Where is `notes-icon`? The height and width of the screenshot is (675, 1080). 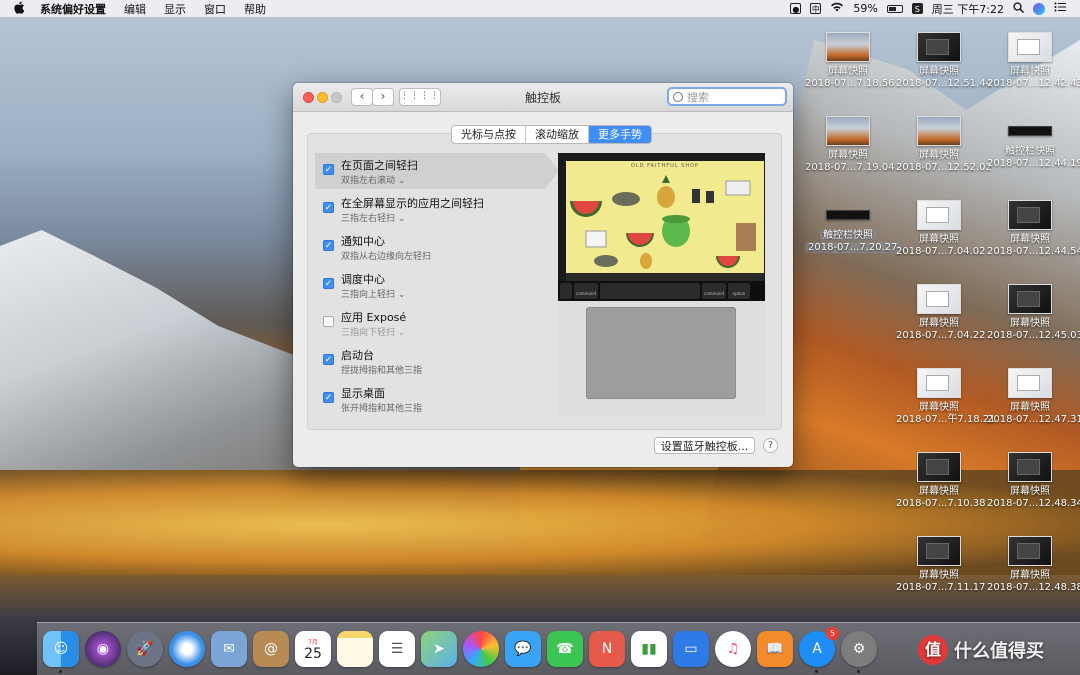 notes-icon is located at coordinates (355, 649).